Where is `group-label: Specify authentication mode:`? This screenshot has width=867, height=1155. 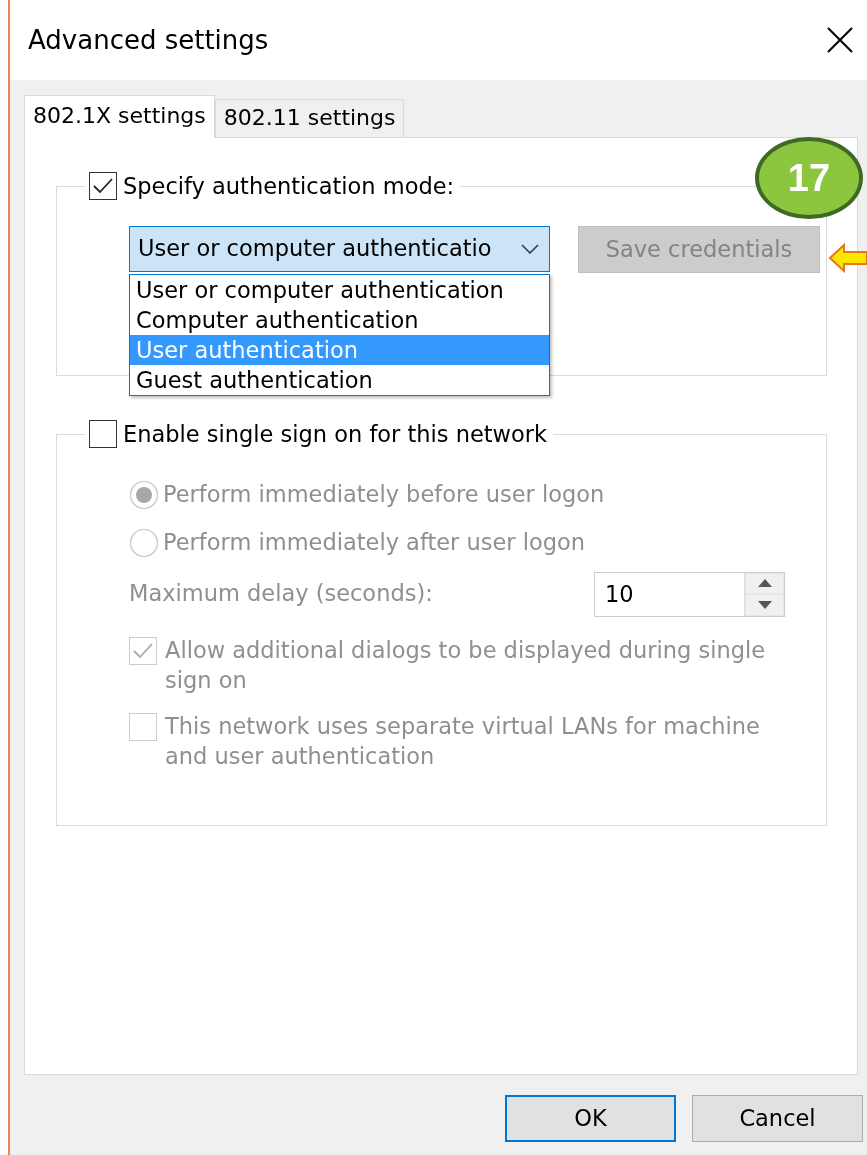 group-label: Specify authentication mode: is located at coordinates (289, 186).